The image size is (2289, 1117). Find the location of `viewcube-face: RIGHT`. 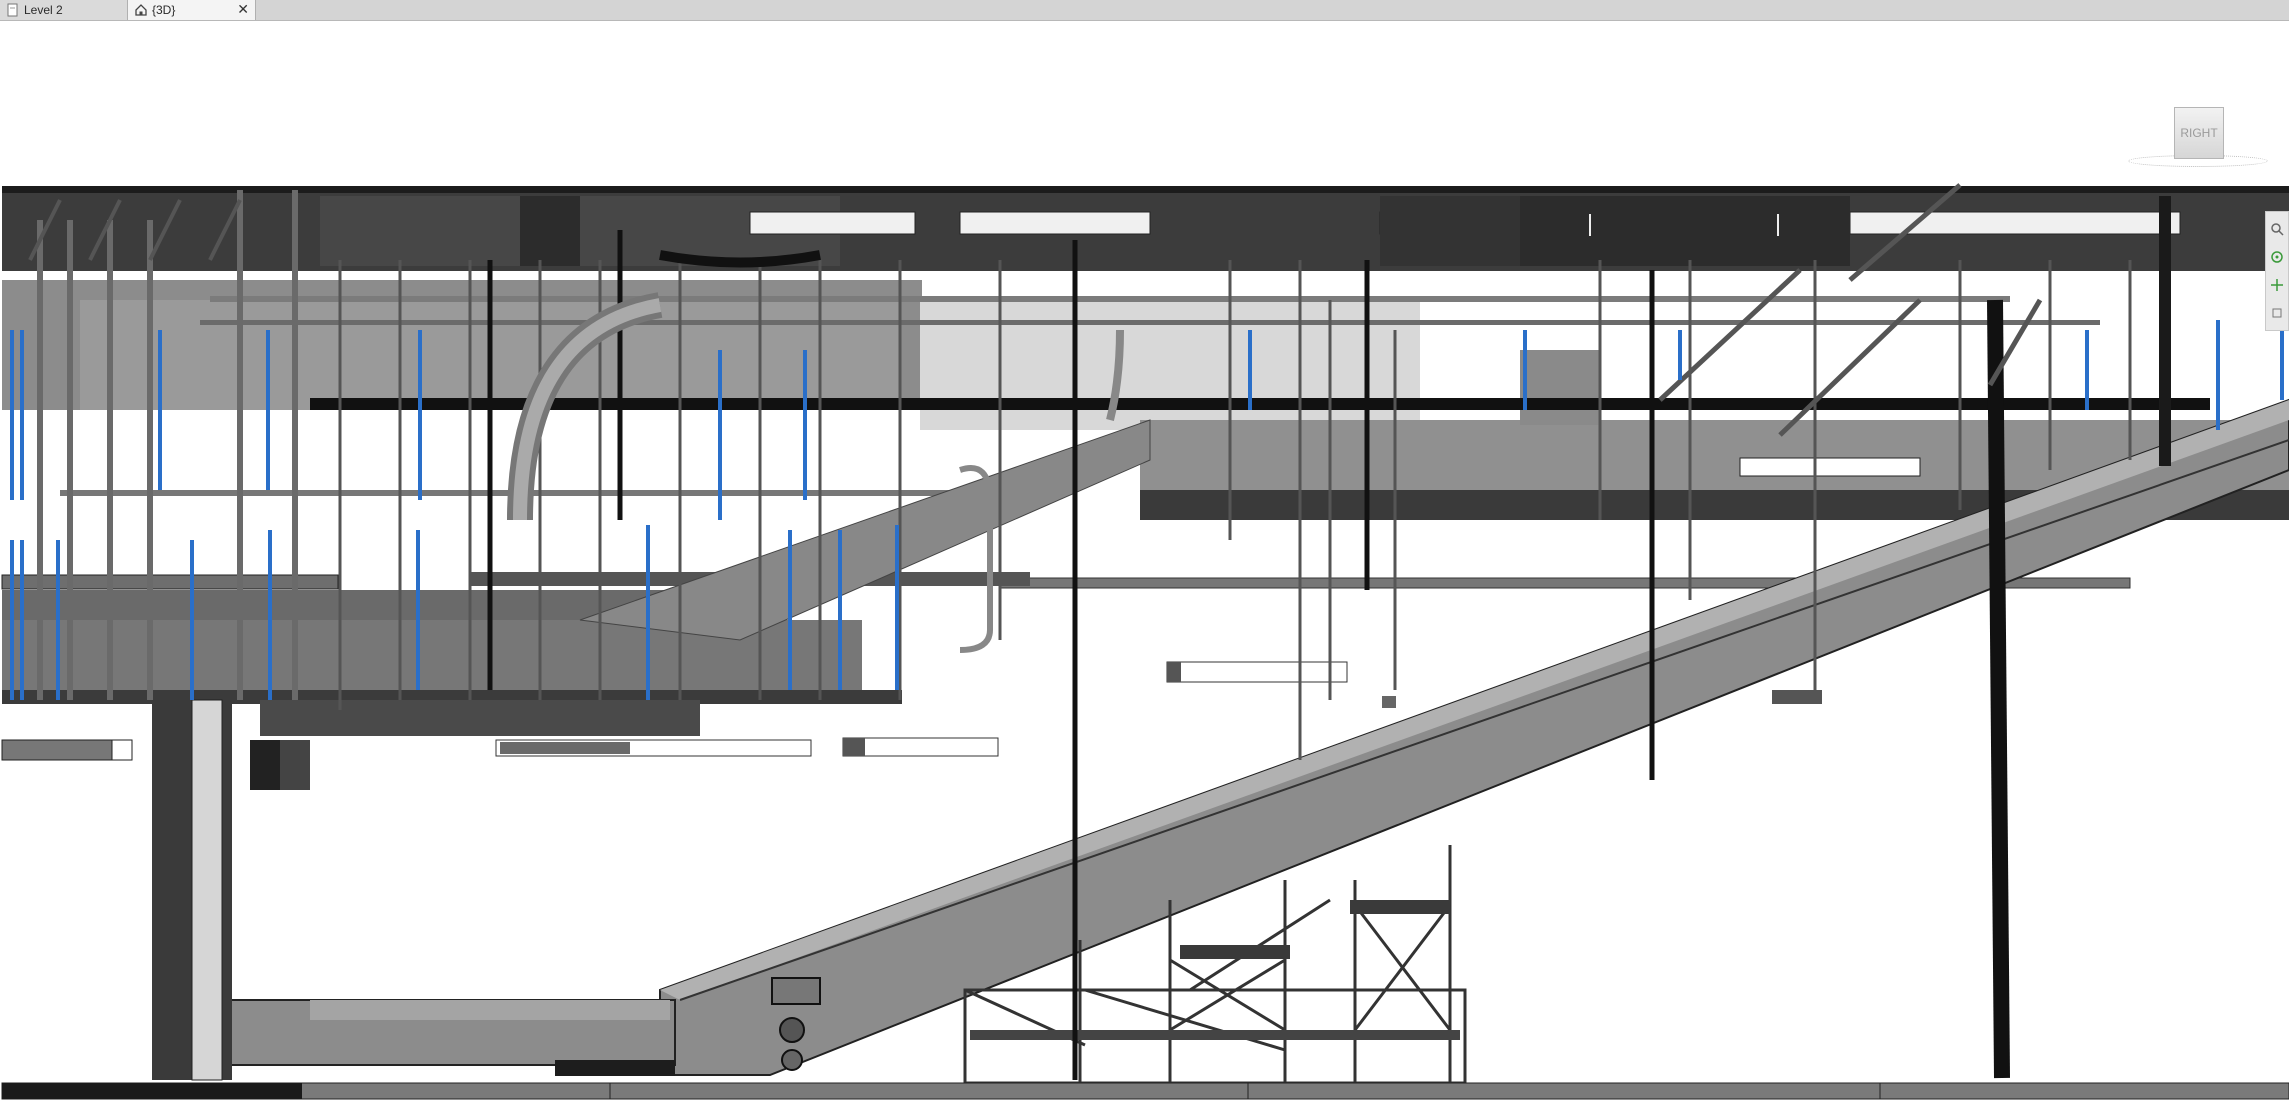

viewcube-face: RIGHT is located at coordinates (2199, 133).